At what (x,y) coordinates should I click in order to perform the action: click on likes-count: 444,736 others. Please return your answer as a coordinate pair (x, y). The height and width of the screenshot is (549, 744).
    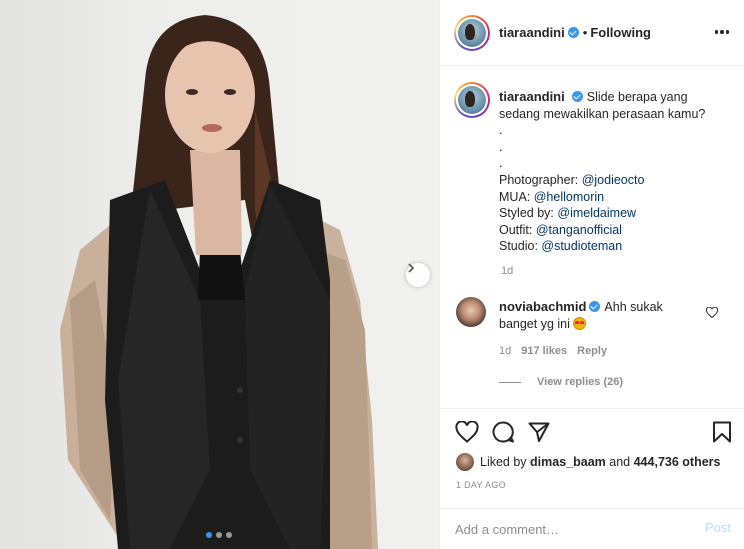
    Looking at the image, I should click on (677, 462).